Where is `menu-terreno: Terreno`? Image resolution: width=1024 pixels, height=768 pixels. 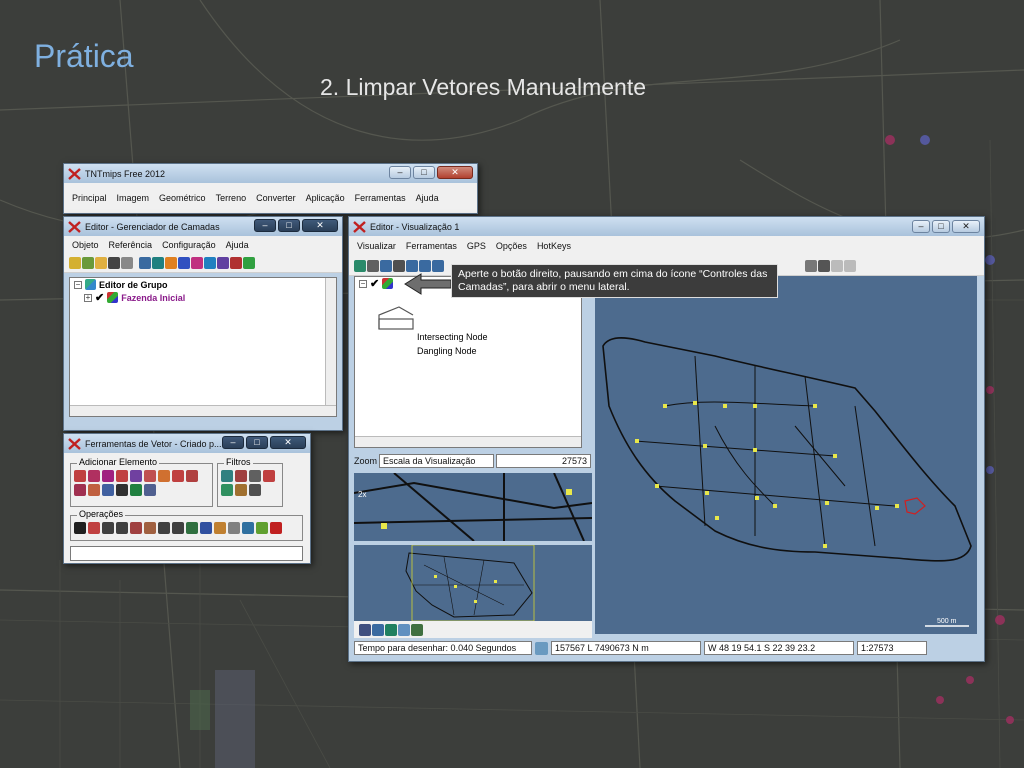 menu-terreno: Terreno is located at coordinates (231, 198).